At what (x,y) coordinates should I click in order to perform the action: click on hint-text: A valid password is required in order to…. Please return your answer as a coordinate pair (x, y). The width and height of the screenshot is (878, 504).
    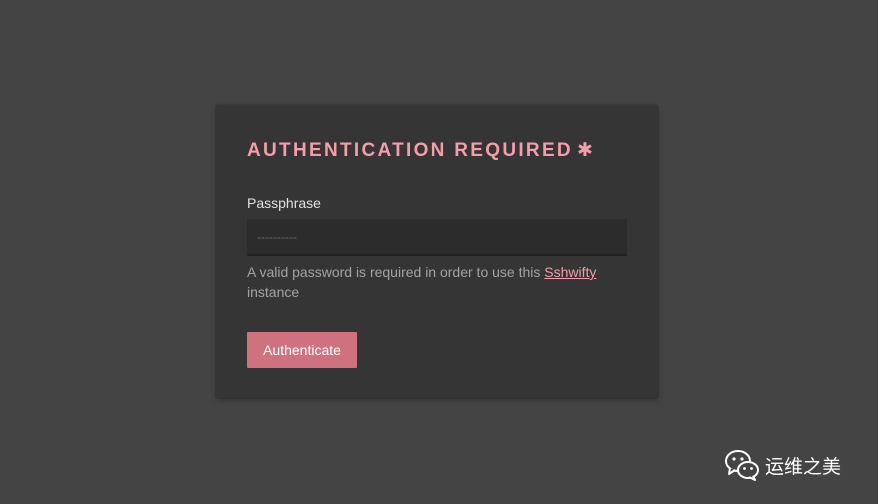
    Looking at the image, I should click on (396, 272).